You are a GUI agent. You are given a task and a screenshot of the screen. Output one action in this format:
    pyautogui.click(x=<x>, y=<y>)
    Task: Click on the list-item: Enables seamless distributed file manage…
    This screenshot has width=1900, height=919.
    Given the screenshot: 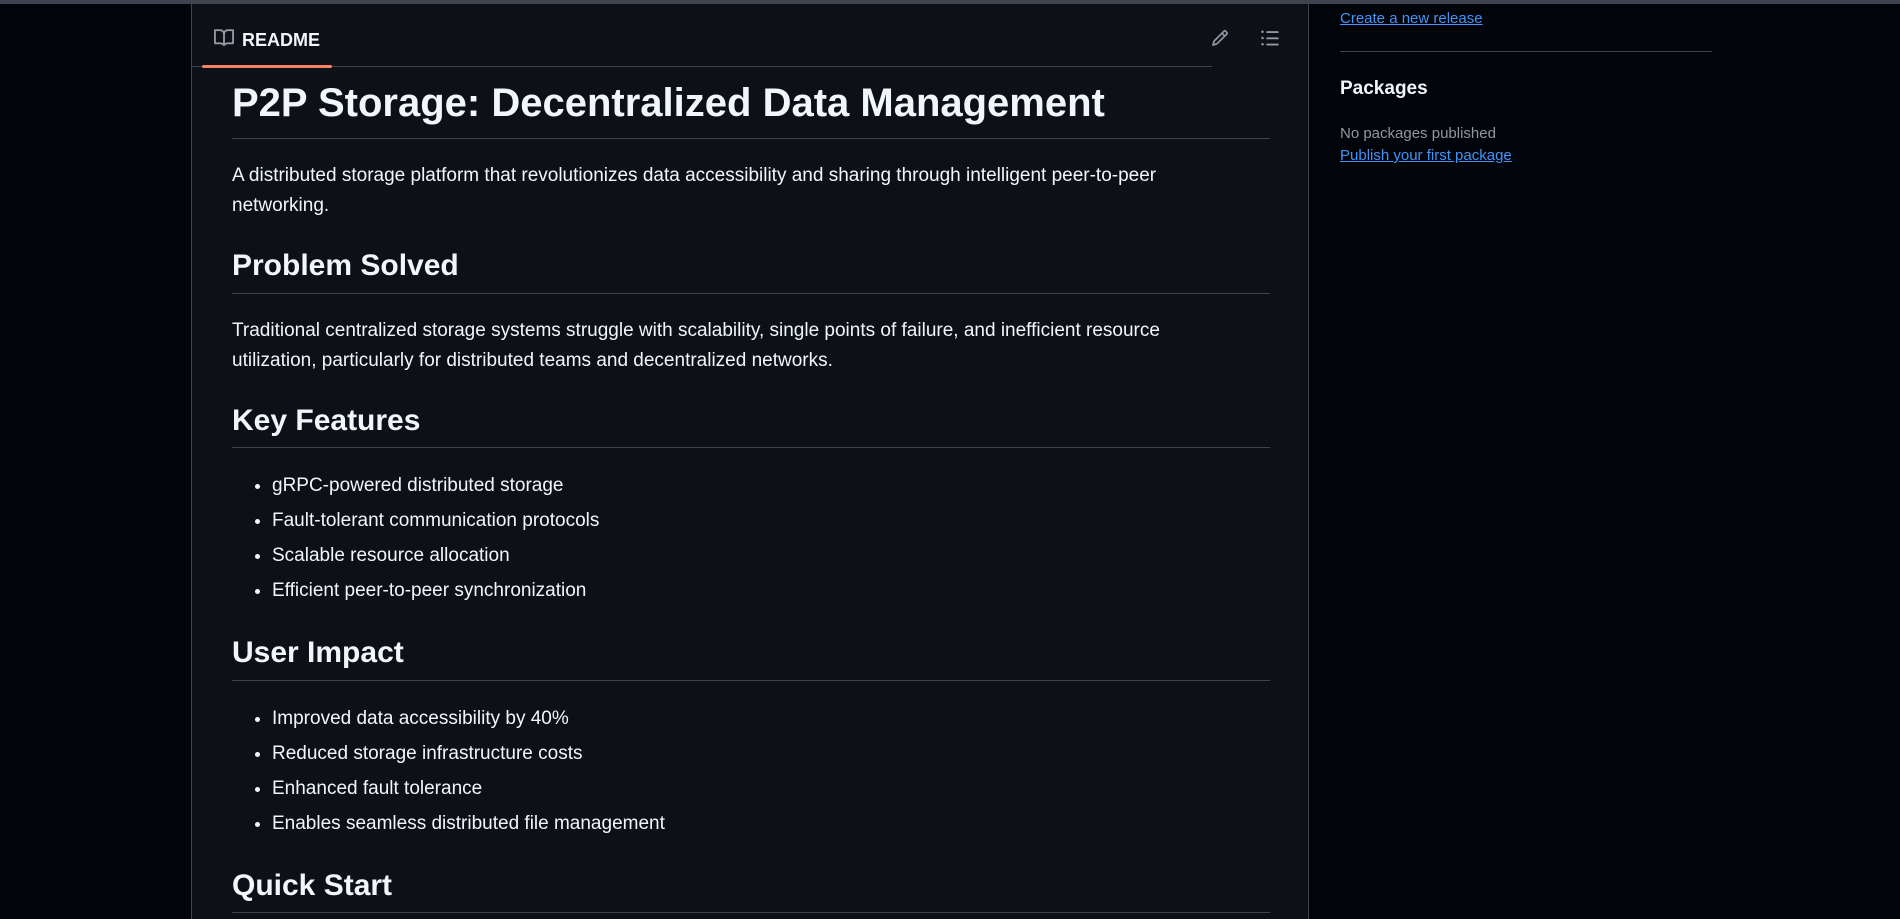 What is the action you would take?
    pyautogui.click(x=771, y=823)
    